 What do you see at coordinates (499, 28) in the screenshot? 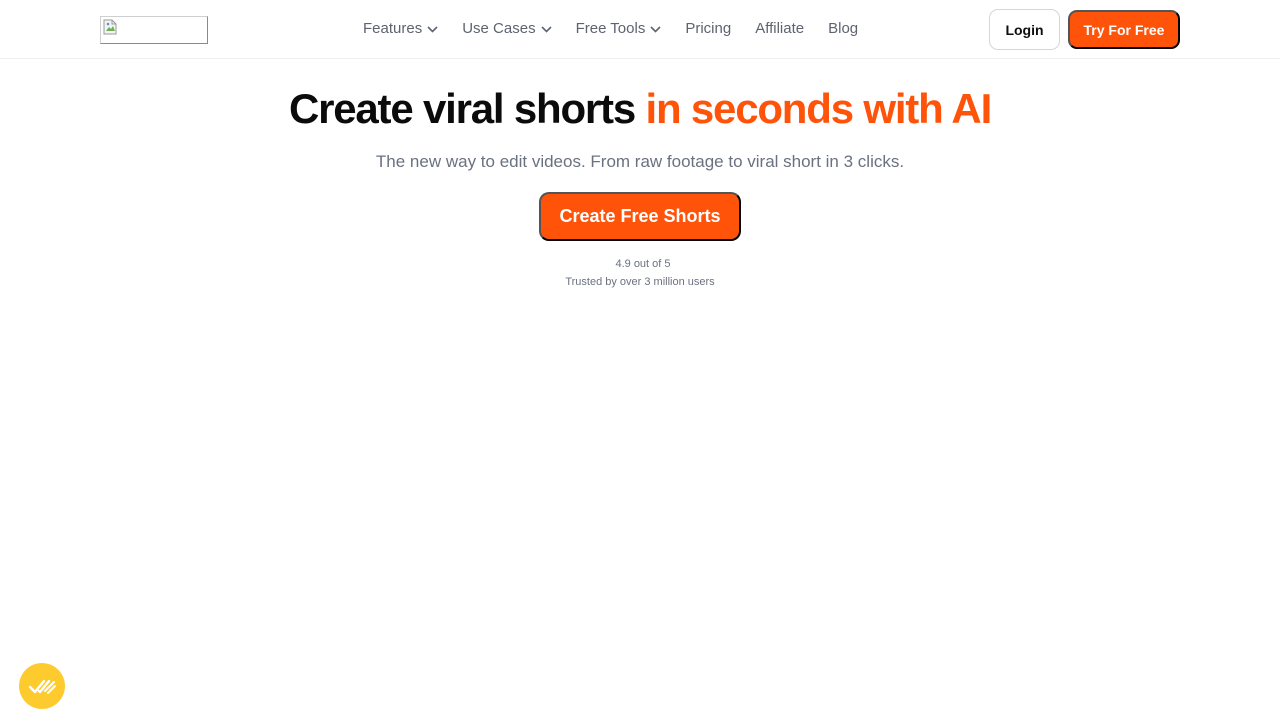
I see `nav-use-cases-label: Use Cases` at bounding box center [499, 28].